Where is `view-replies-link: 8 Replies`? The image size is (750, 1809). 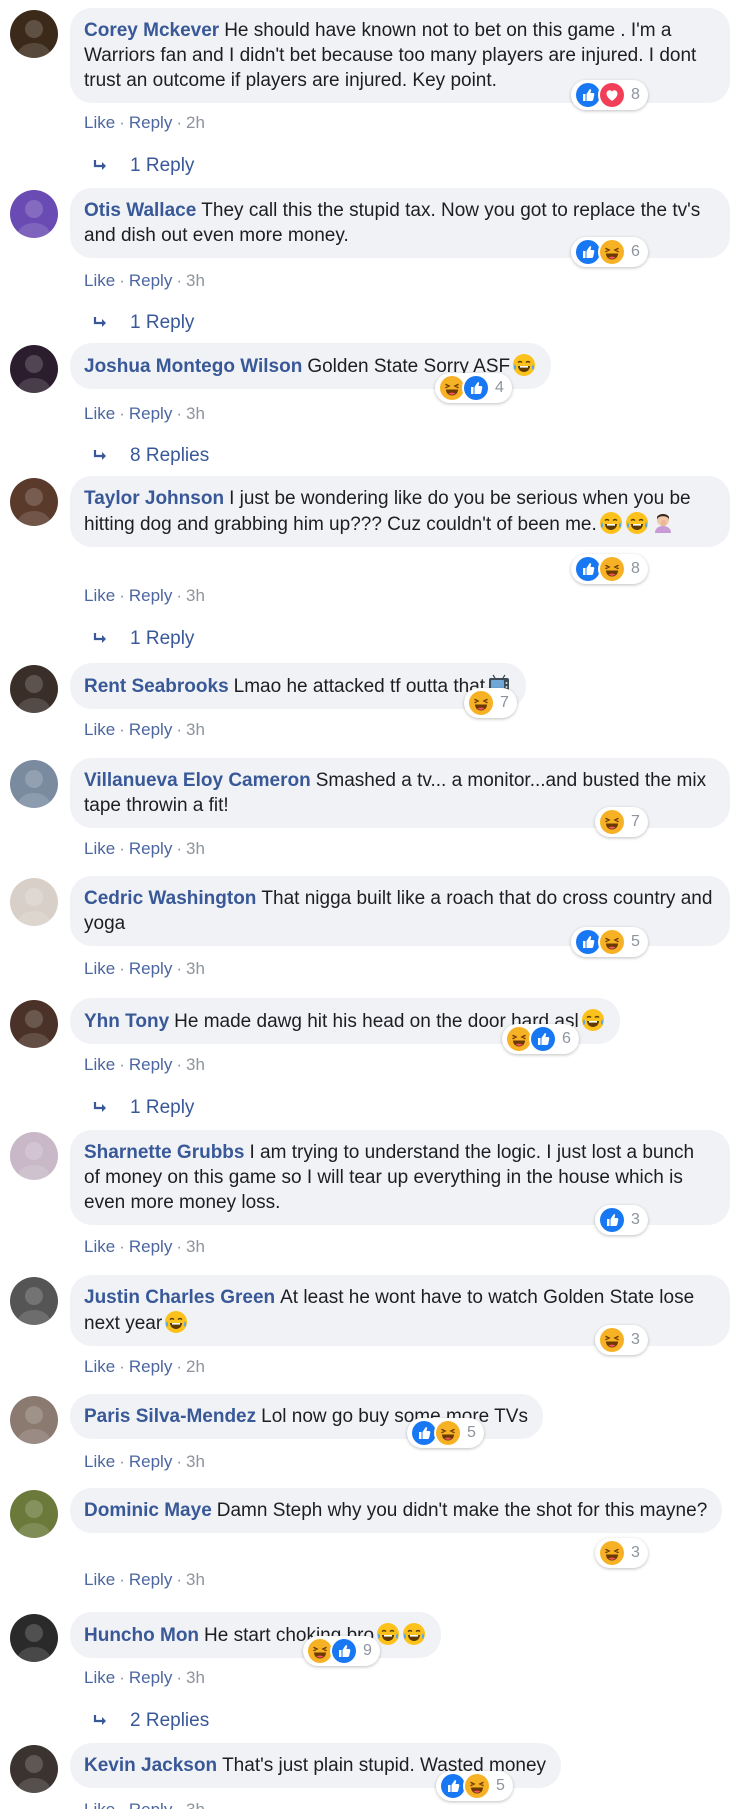 view-replies-link: 8 Replies is located at coordinates (150, 456).